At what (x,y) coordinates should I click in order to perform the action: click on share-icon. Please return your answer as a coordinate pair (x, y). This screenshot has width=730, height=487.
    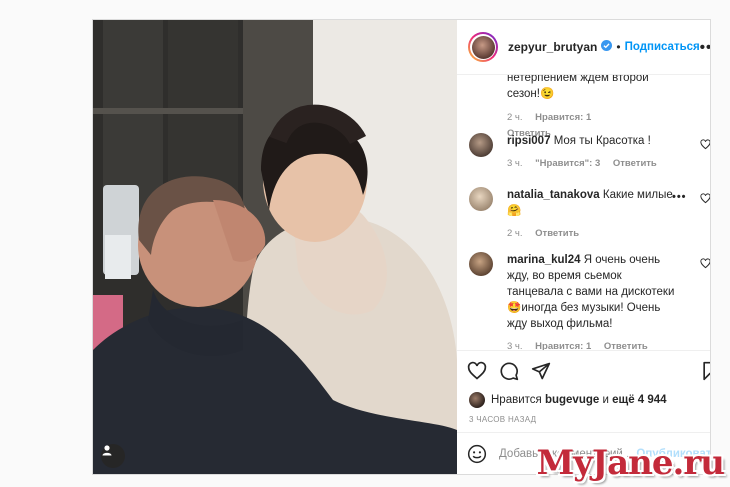
    Looking at the image, I should click on (541, 371).